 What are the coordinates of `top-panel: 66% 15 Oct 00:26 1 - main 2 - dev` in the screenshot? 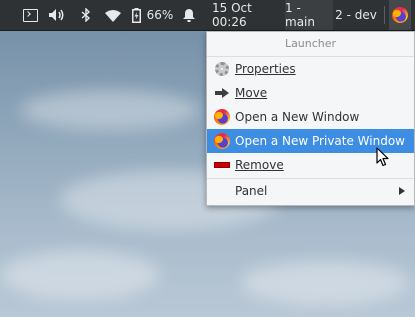 It's located at (207, 15).